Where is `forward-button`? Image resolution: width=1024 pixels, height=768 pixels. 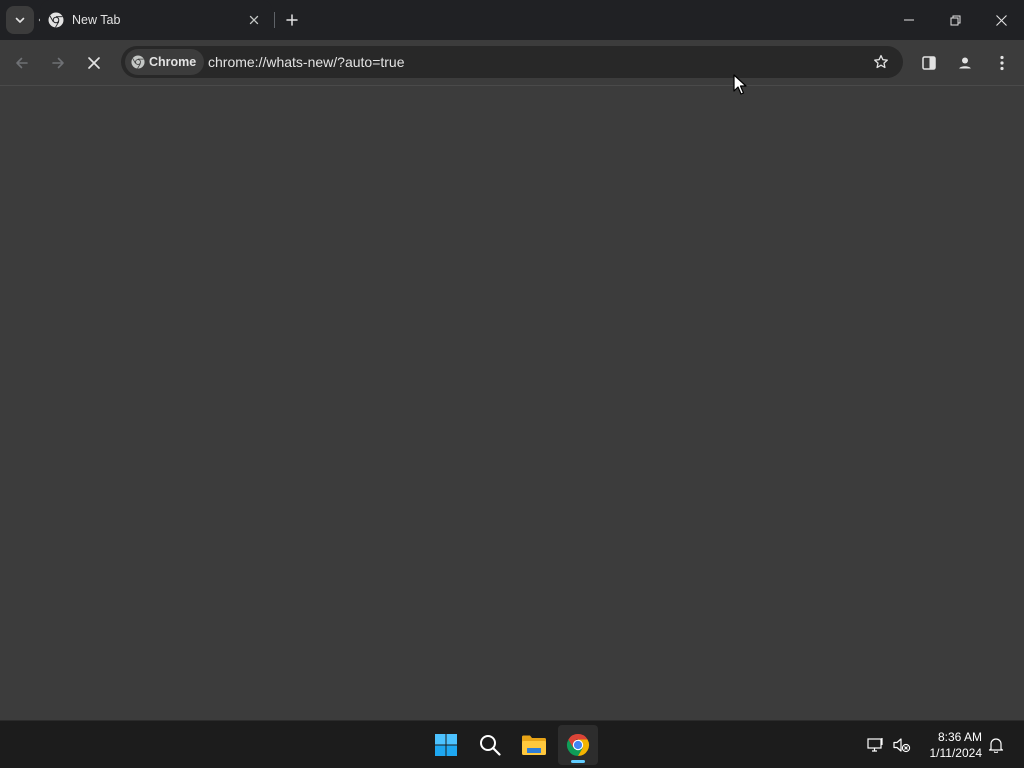 forward-button is located at coordinates (58, 63).